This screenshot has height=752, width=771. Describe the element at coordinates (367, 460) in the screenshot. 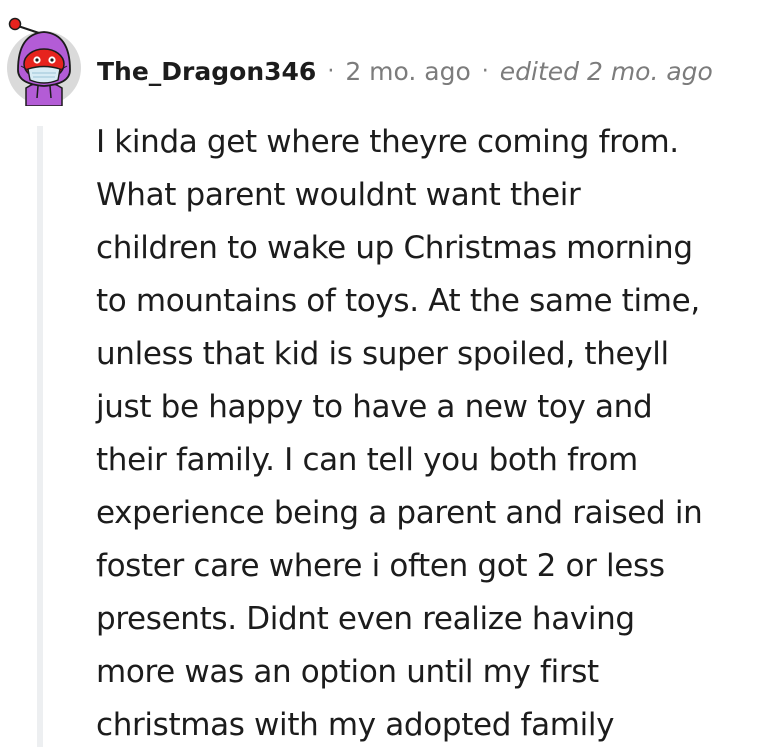

I see `comment-body-line: their family. I can tell you both from` at that location.